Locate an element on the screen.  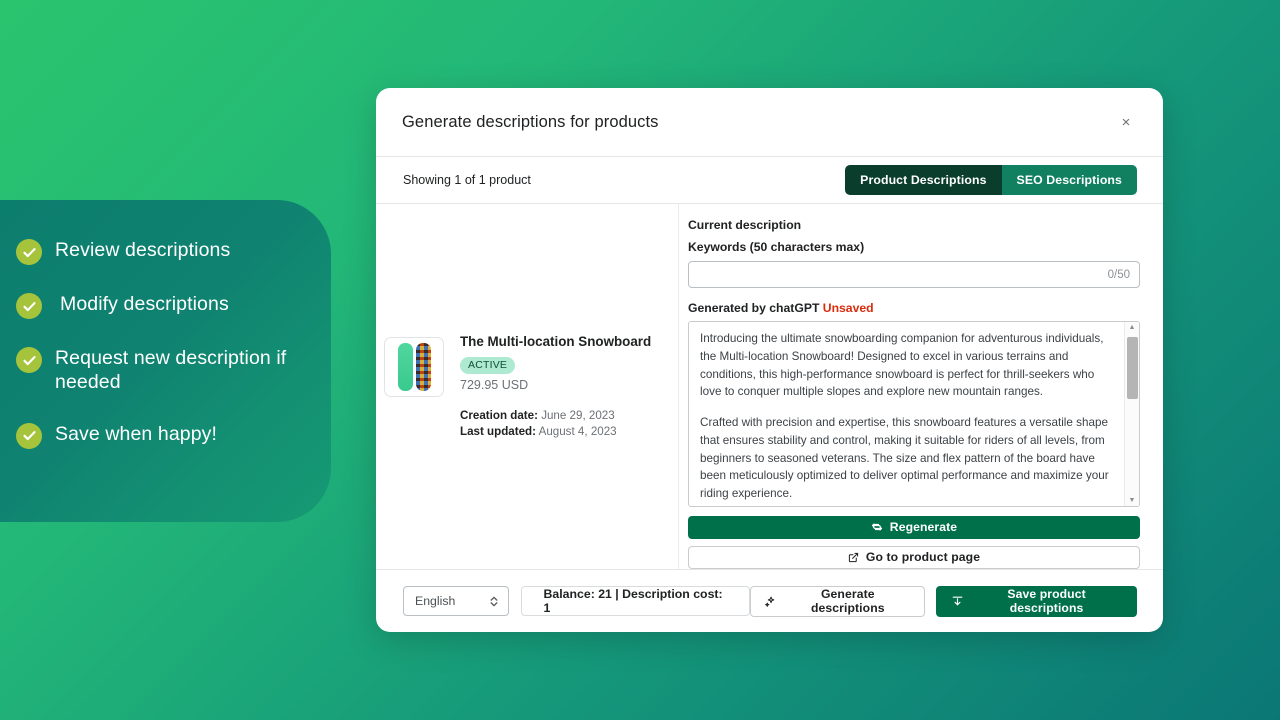
generate-descriptions-label: Generate descriptions is located at coordinates (847, 601).